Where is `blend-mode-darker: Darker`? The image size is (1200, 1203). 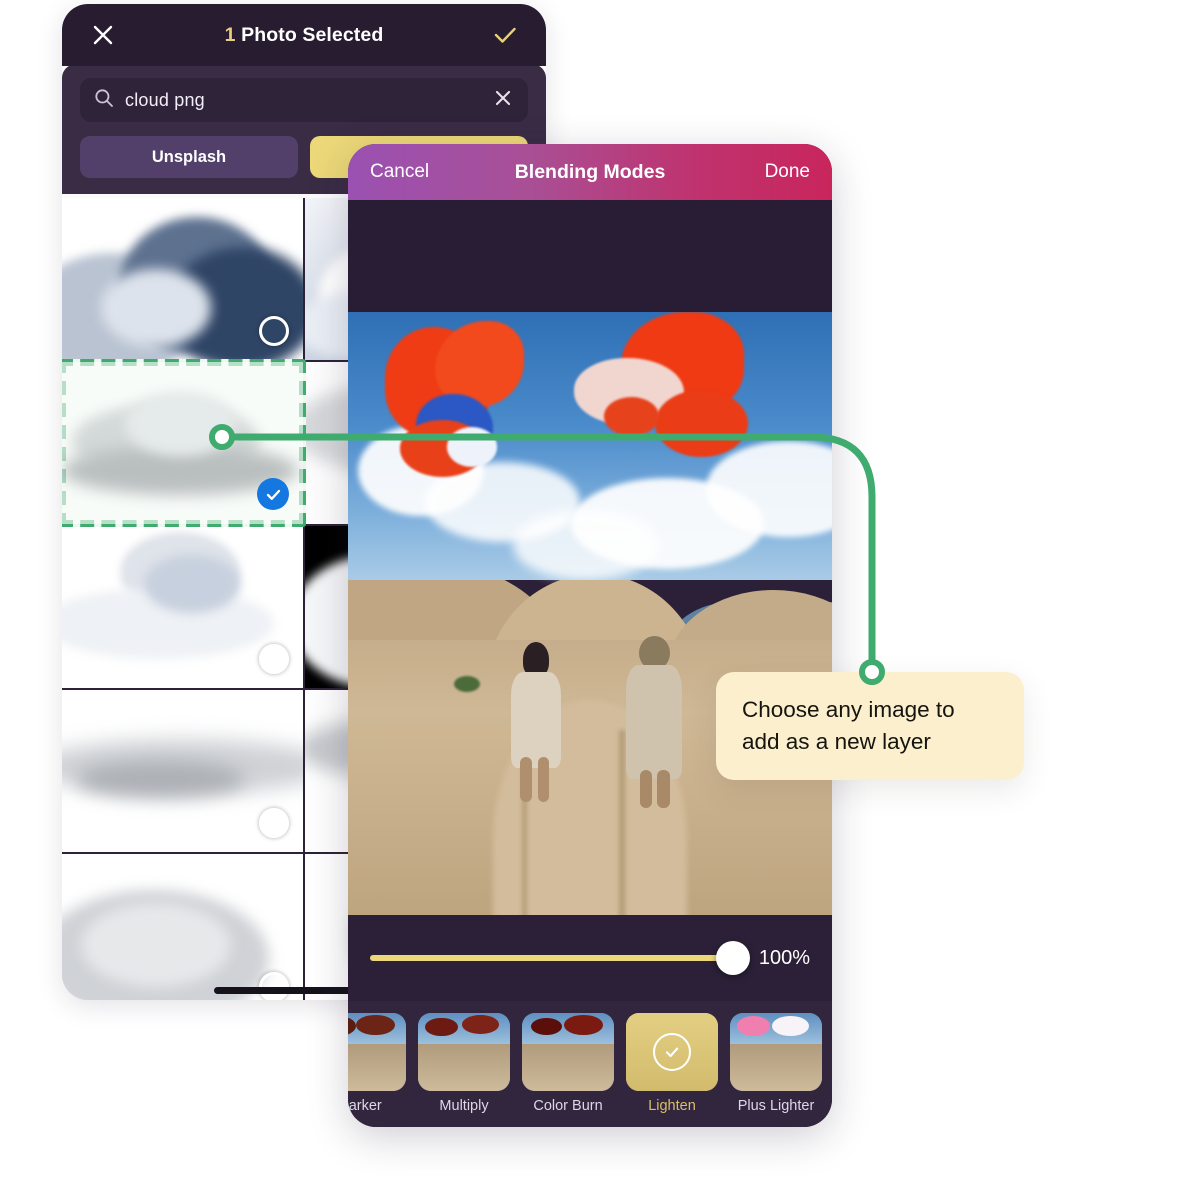 blend-mode-darker: Darker is located at coordinates (377, 1063).